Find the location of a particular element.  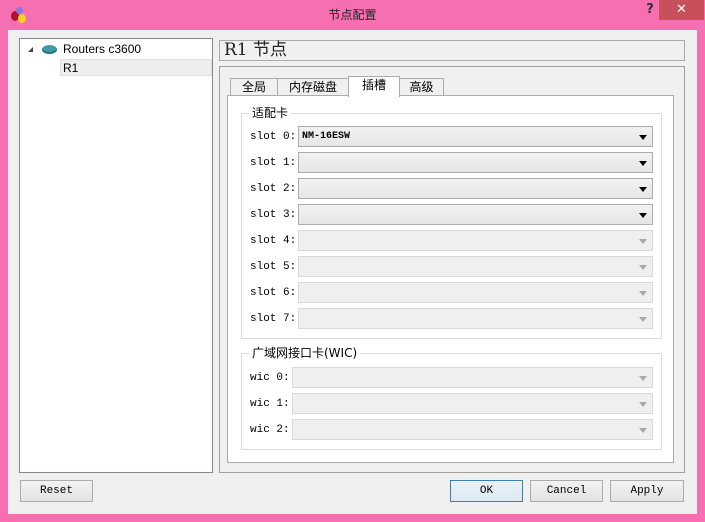

slot-7-select is located at coordinates (475, 318).